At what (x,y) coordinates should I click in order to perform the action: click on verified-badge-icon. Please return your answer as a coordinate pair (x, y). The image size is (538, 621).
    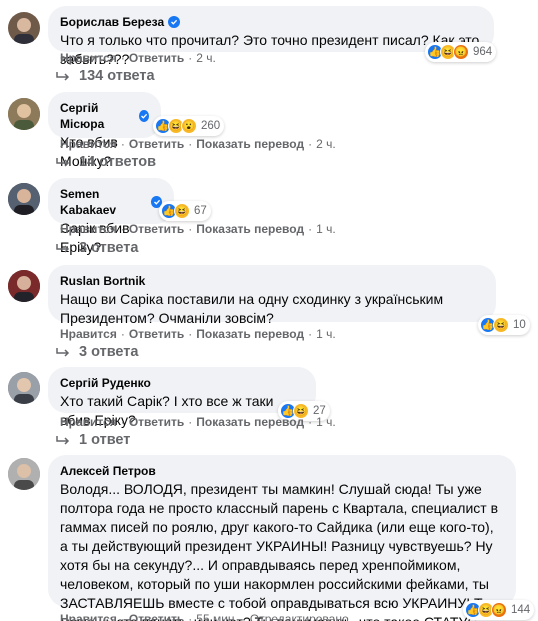
    Looking at the image, I should click on (143, 116).